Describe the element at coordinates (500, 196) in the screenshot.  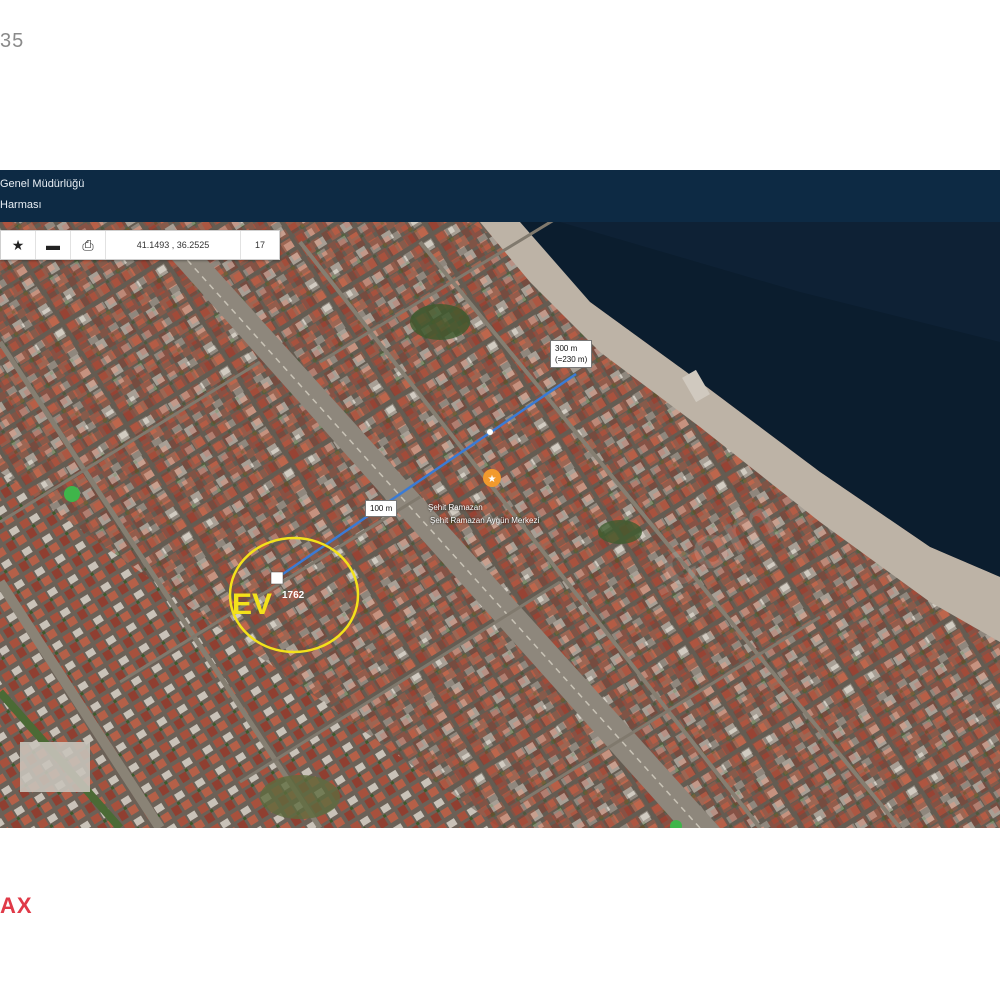
I see `app-header: Genel Müdürlüğü Harması` at that location.